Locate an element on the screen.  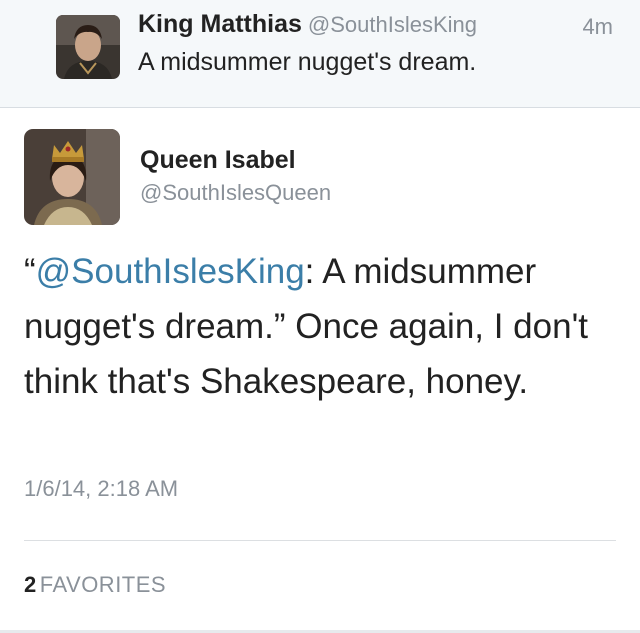
author-handle: @SouthIslesQueen is located at coordinates (235, 193).